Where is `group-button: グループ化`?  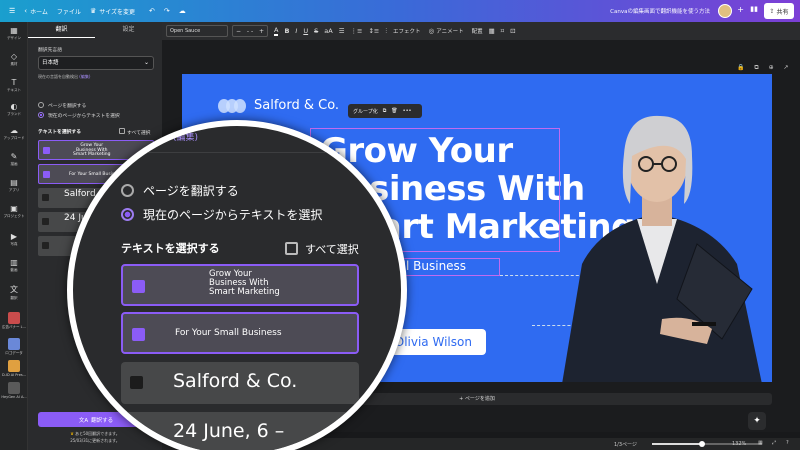 group-button: グループ化 is located at coordinates (365, 111).